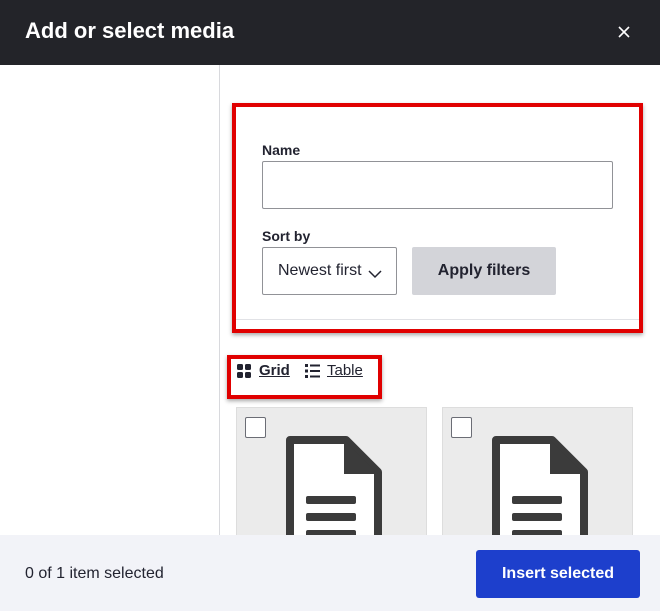  I want to click on insert-selected-button: Insert selected, so click(558, 574).